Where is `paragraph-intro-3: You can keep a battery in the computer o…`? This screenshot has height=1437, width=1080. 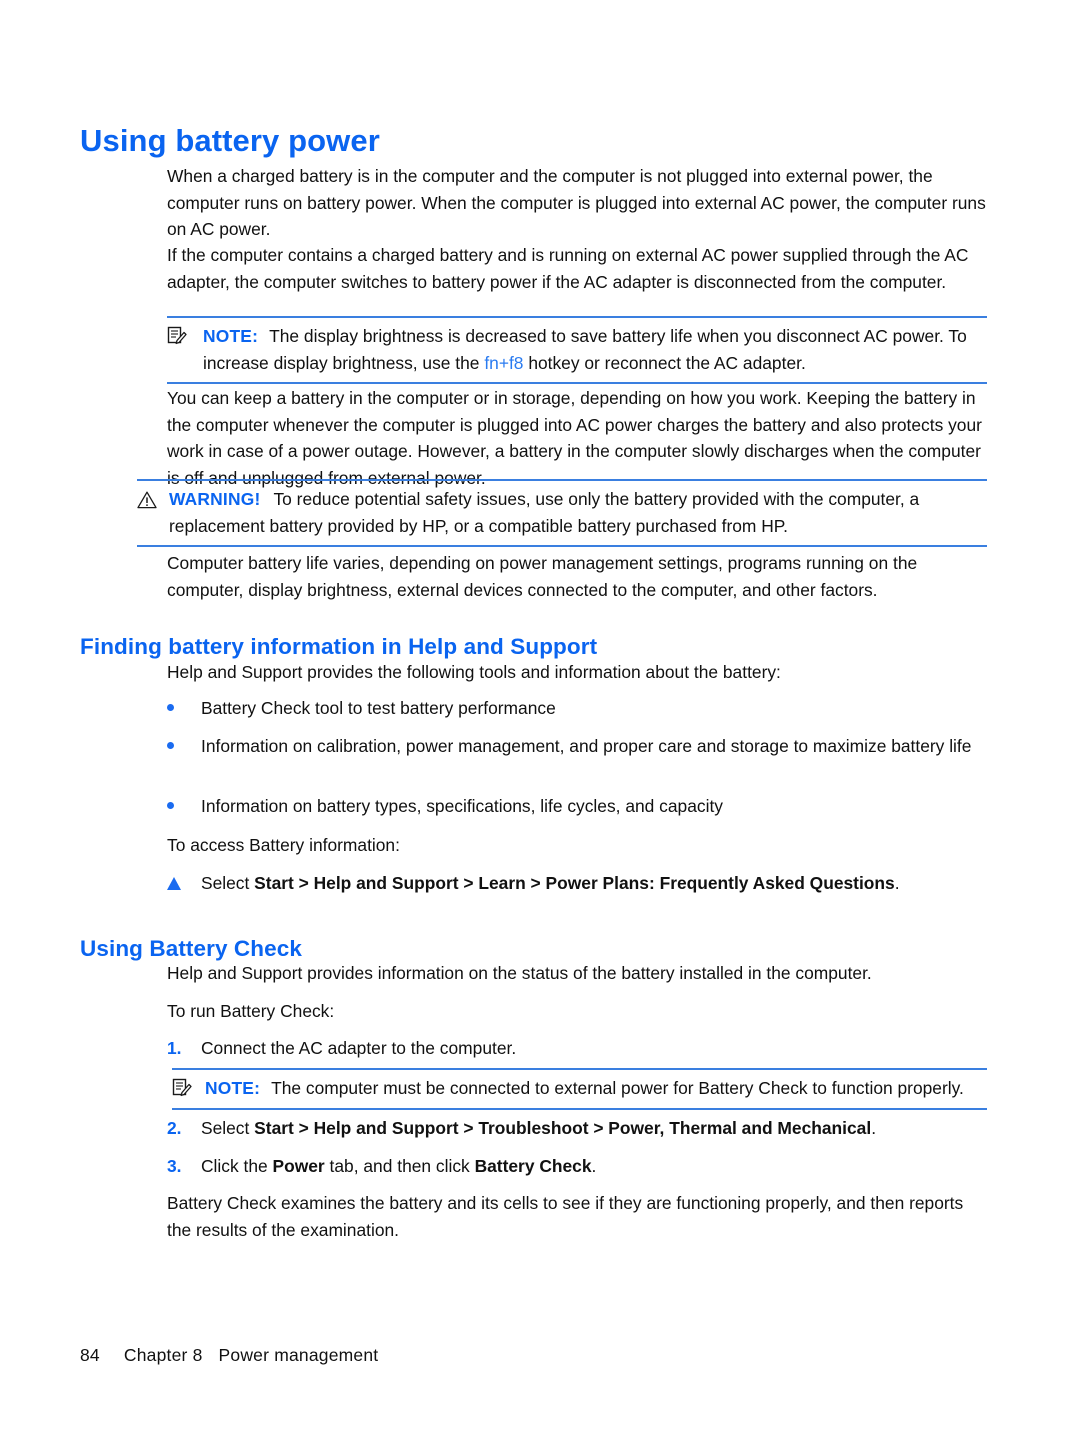
paragraph-intro-3: You can keep a battery in the computer o… is located at coordinates (574, 438).